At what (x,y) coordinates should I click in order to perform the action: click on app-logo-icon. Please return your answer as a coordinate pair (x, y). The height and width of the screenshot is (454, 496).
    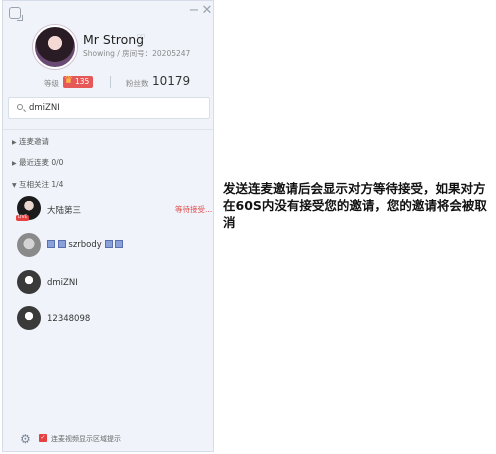
    Looking at the image, I should click on (16, 14).